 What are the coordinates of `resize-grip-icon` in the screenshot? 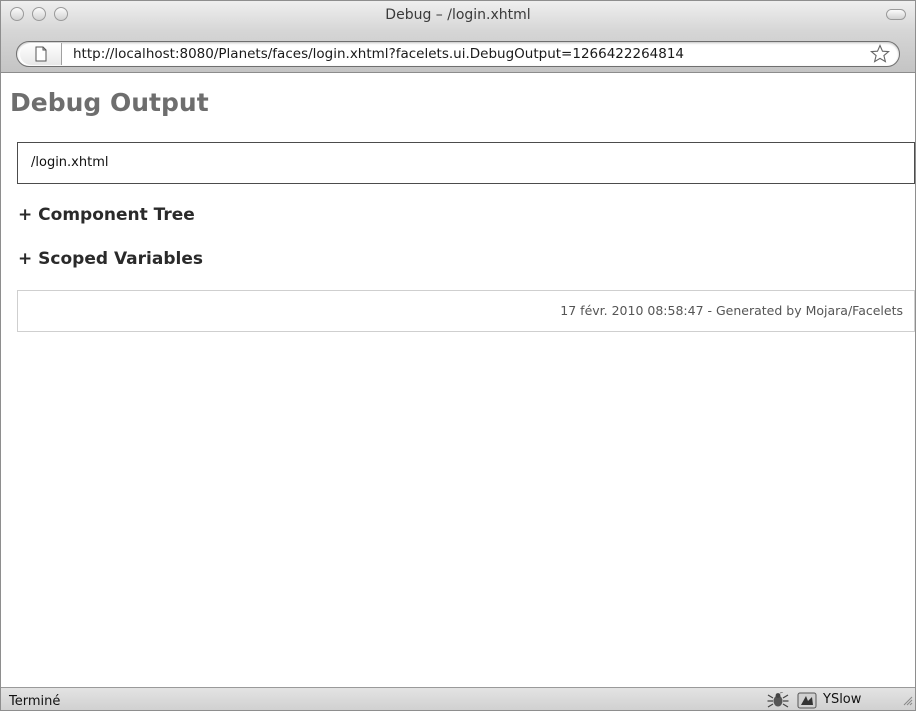 It's located at (907, 700).